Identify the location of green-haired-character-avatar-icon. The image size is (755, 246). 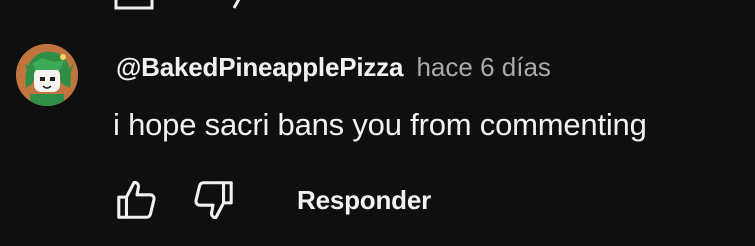
(47, 75).